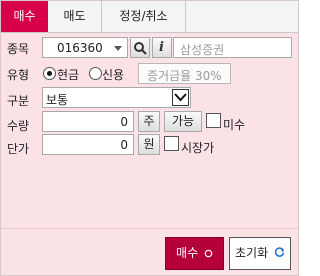 The width and height of the screenshot is (320, 276). Describe the element at coordinates (171, 143) in the screenshot. I see `market-price-checkbox` at that location.